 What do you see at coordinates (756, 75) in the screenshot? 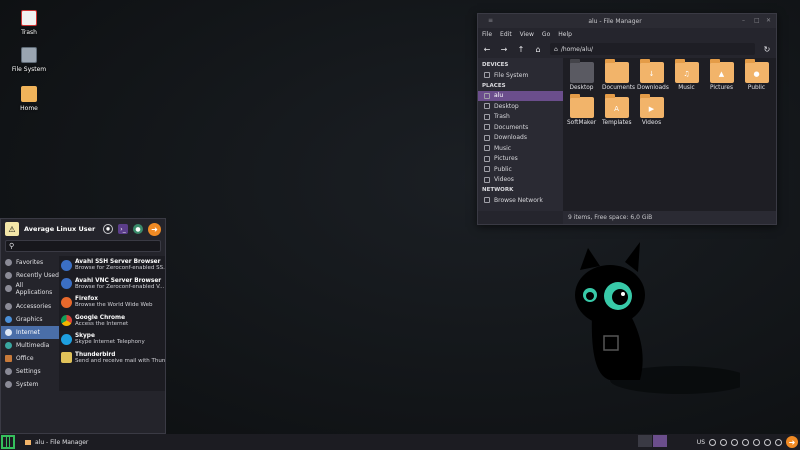
I see `file-item-public: ● Public` at bounding box center [756, 75].